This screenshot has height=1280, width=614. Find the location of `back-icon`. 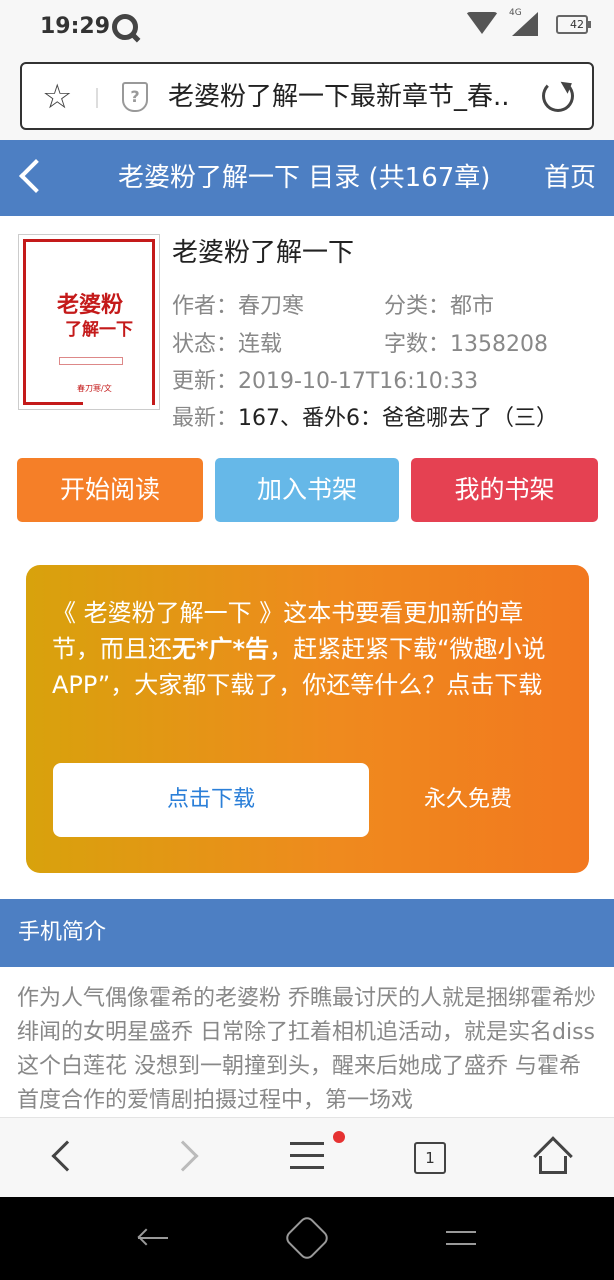

back-icon is located at coordinates (67, 1156).